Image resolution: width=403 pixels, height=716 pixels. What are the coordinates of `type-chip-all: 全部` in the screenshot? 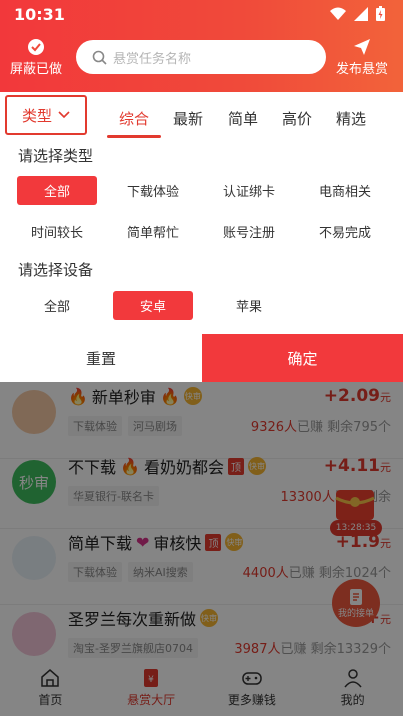 It's located at (57, 190).